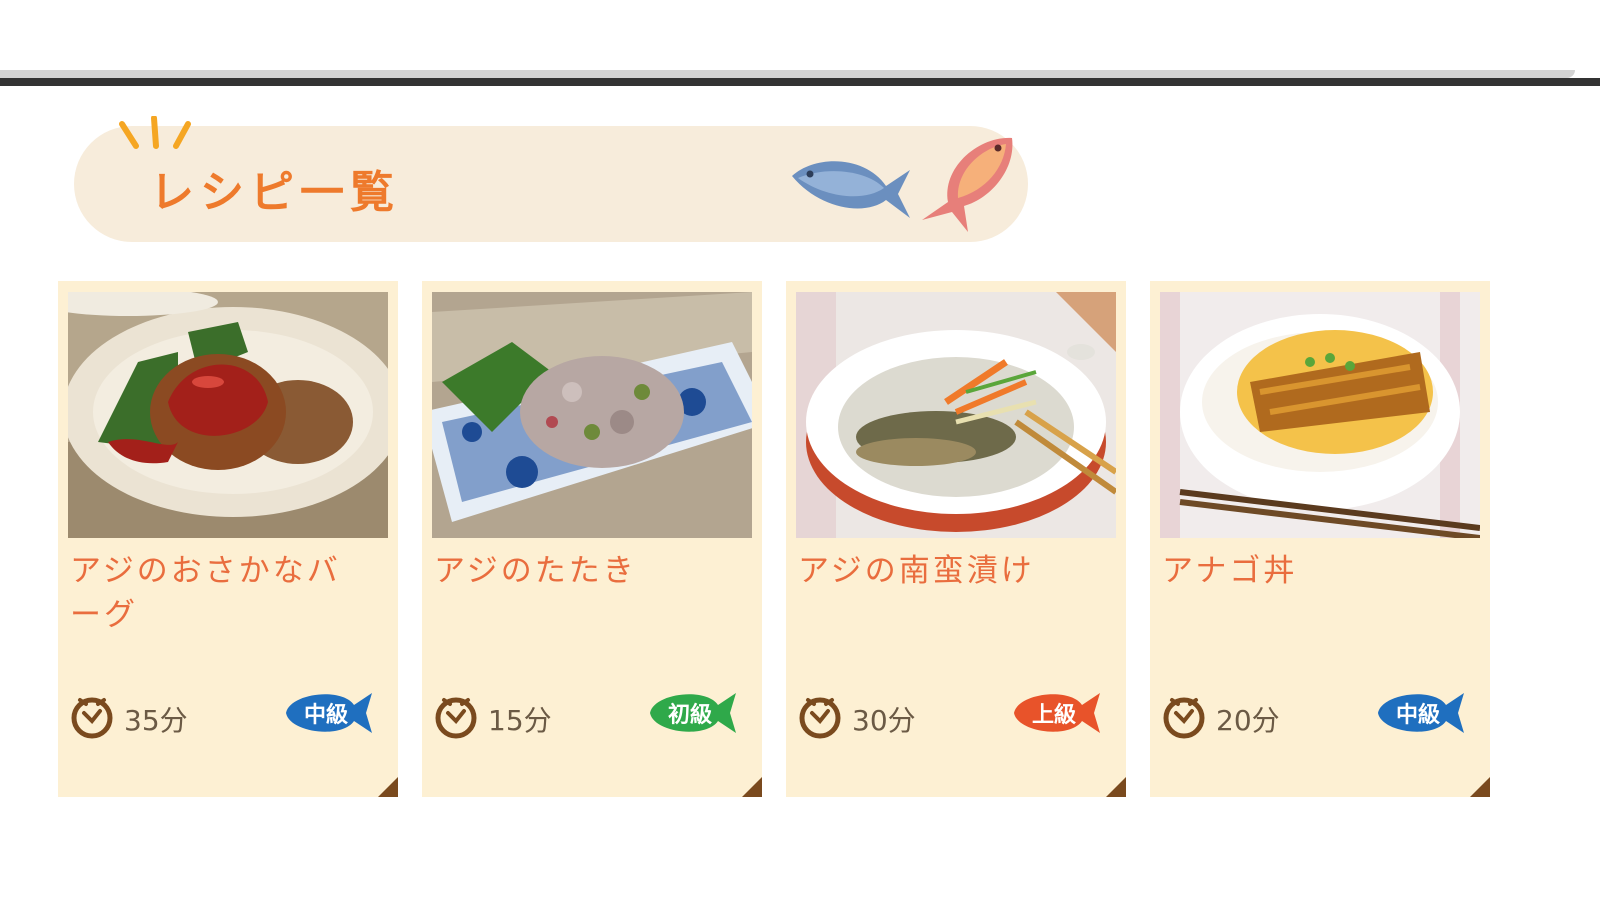 Image resolution: width=1600 pixels, height=900 pixels. I want to click on cooking-time: 35分, so click(156, 720).